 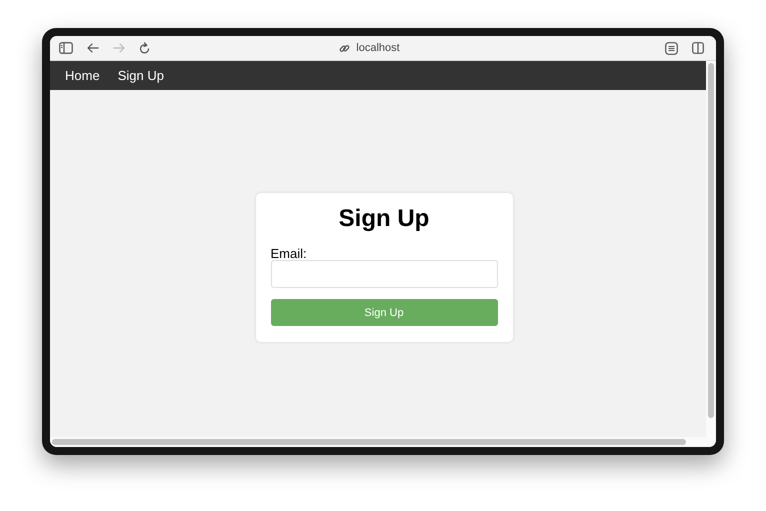 I want to click on email-input, so click(x=384, y=274).